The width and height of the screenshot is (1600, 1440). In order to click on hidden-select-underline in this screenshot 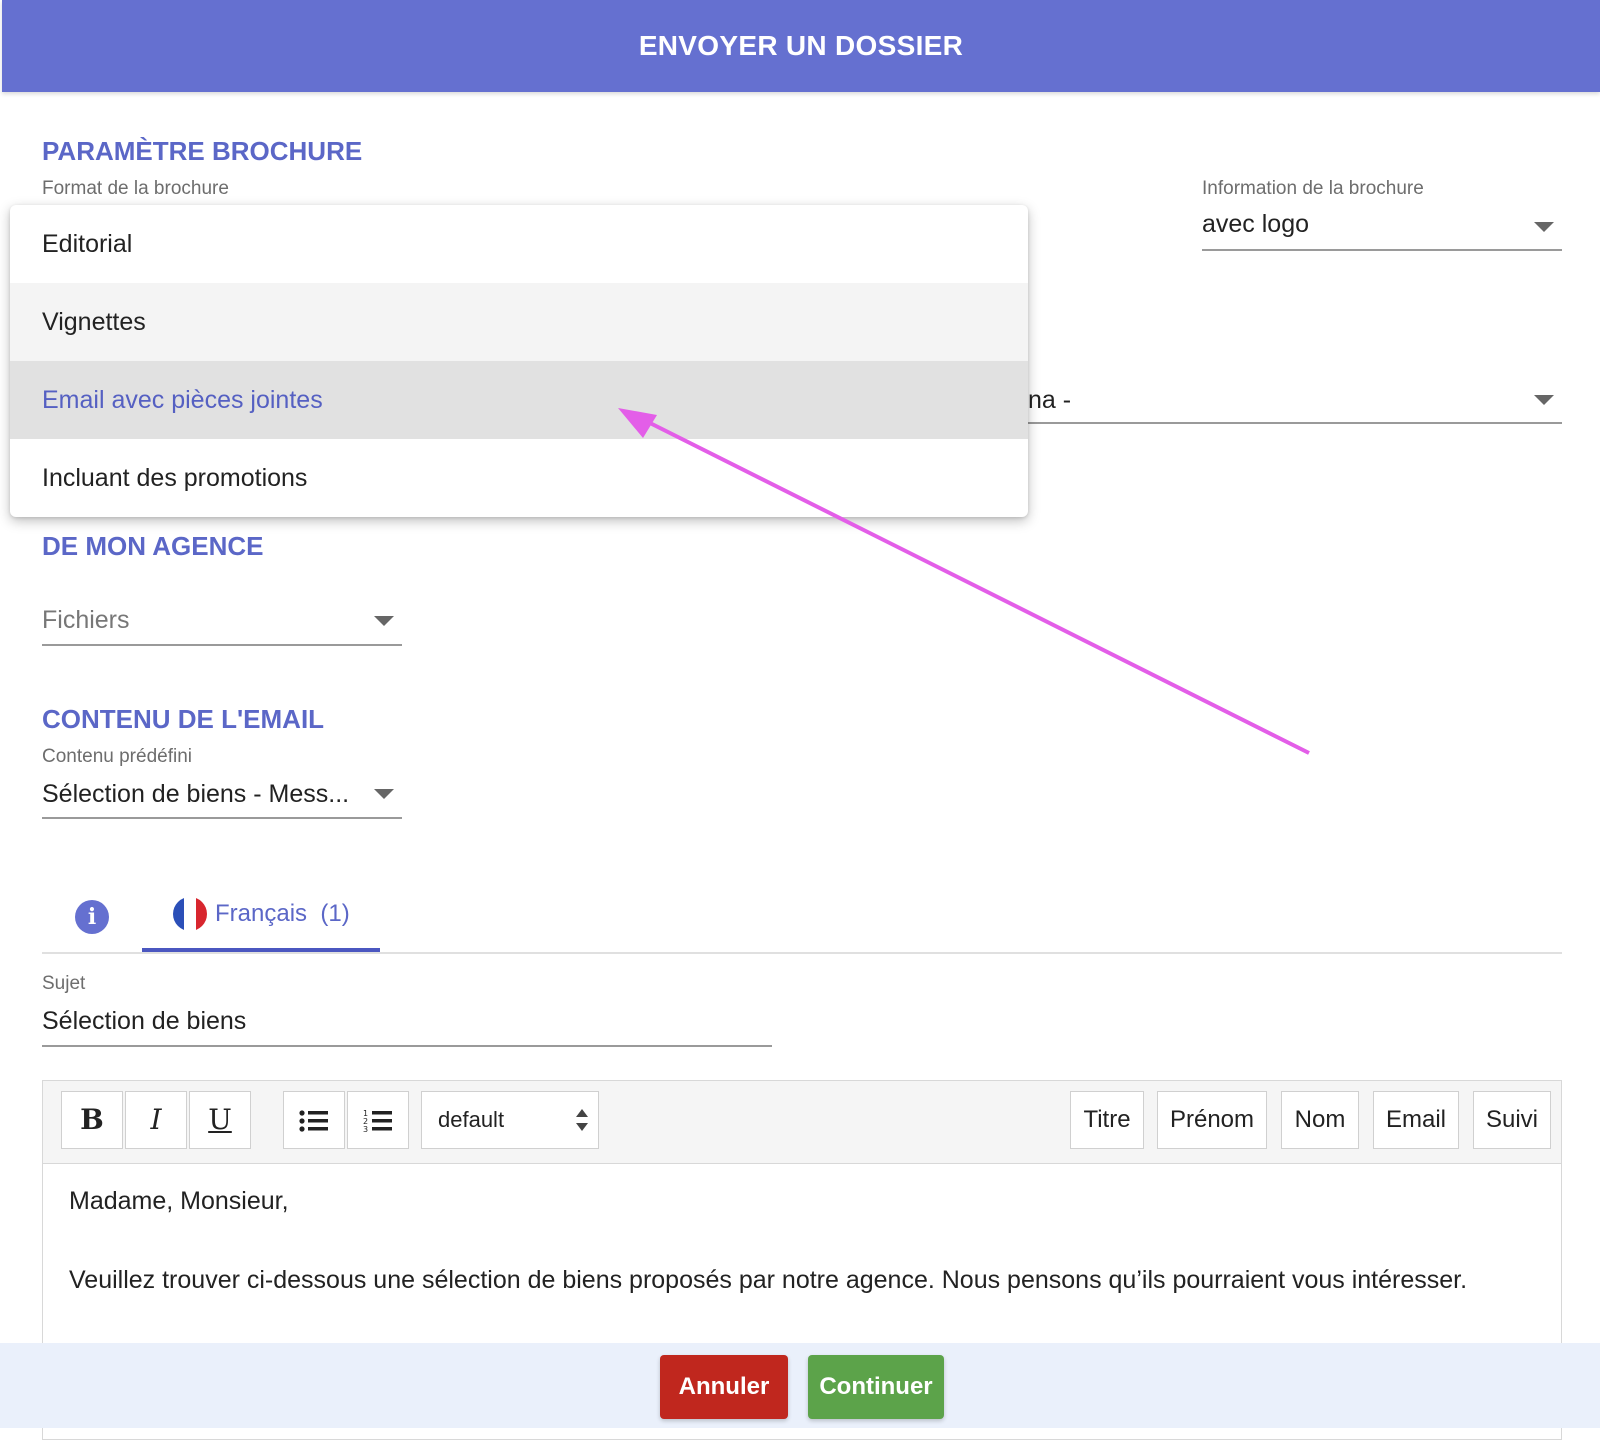, I will do `click(1295, 423)`.